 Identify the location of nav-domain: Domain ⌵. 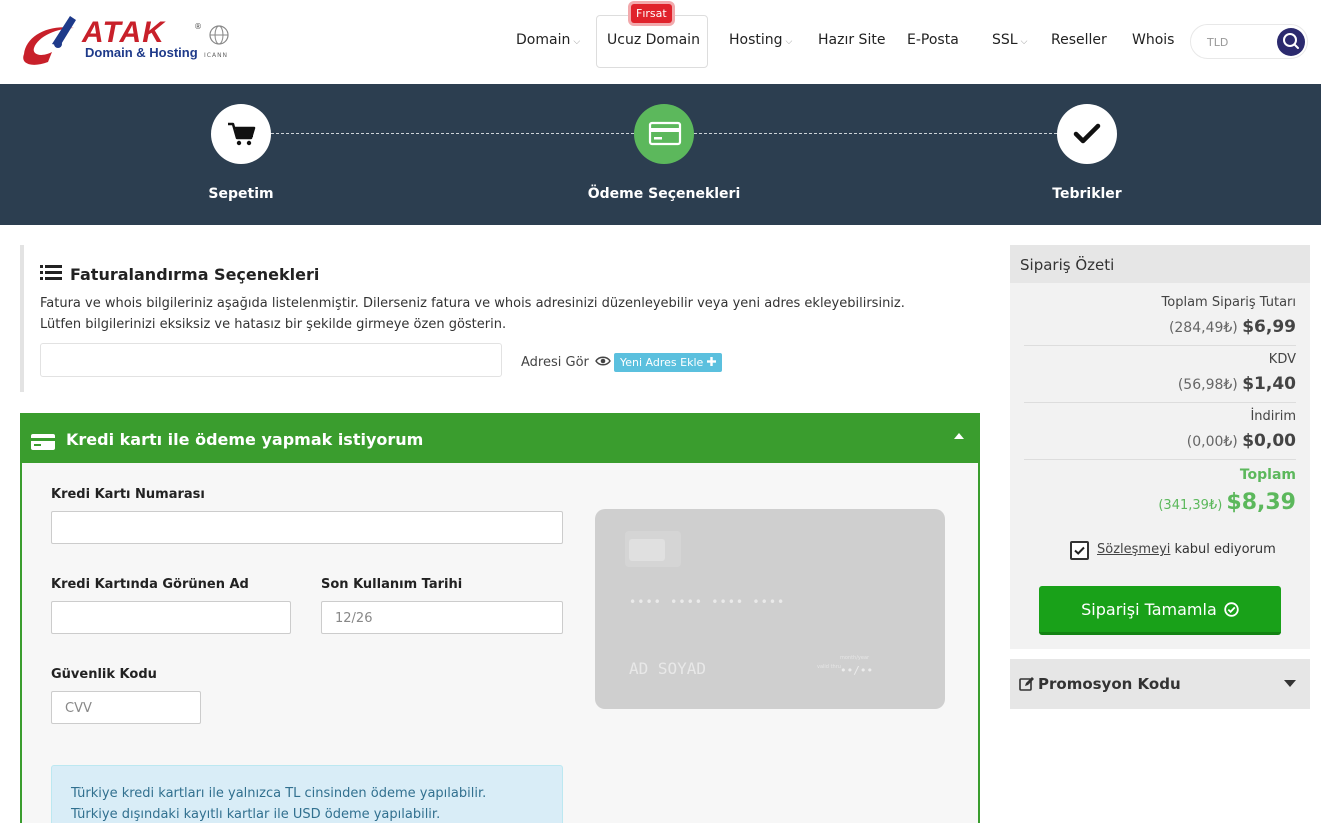
(548, 40).